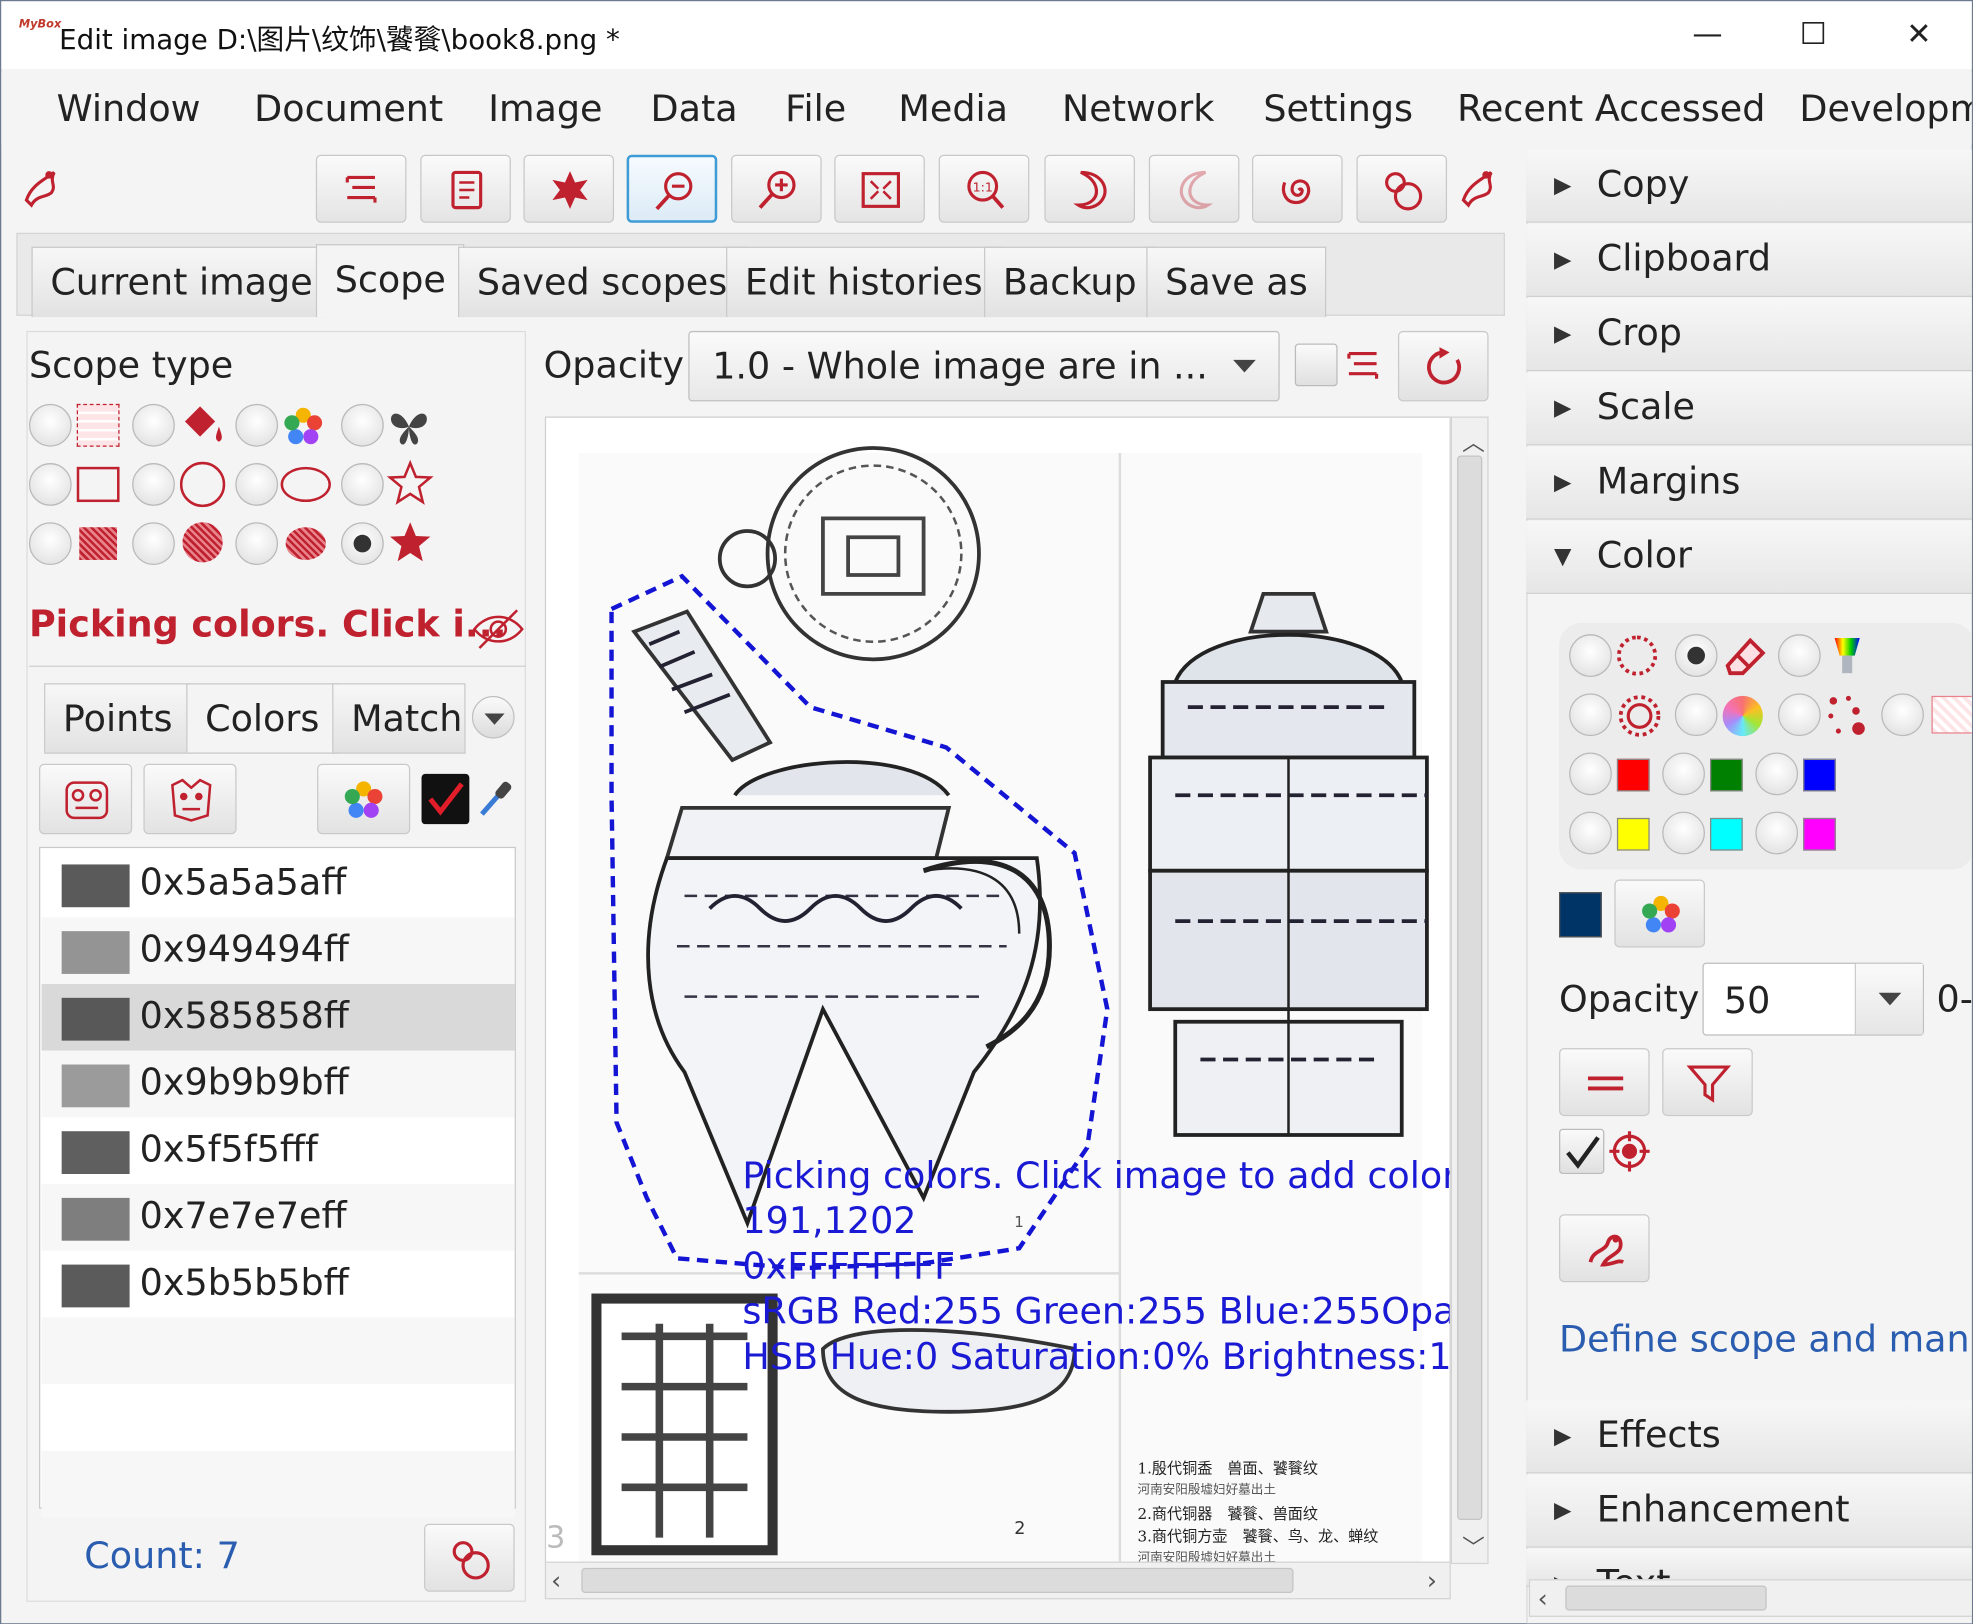 This screenshot has height=1624, width=1973. Describe the element at coordinates (278, 1284) in the screenshot. I see `color-row: 0x5b5b5bff` at that location.